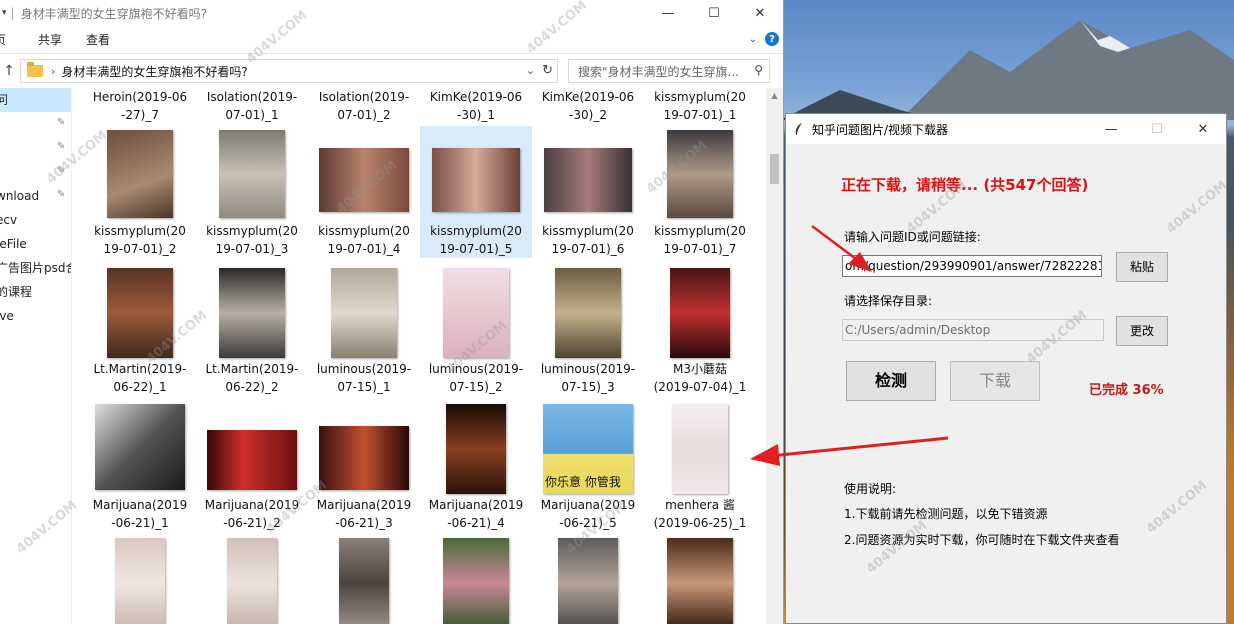 Image resolution: width=1234 pixels, height=624 pixels. I want to click on file-name: kissmyplum(20 19-07-01)_1, so click(700, 106).